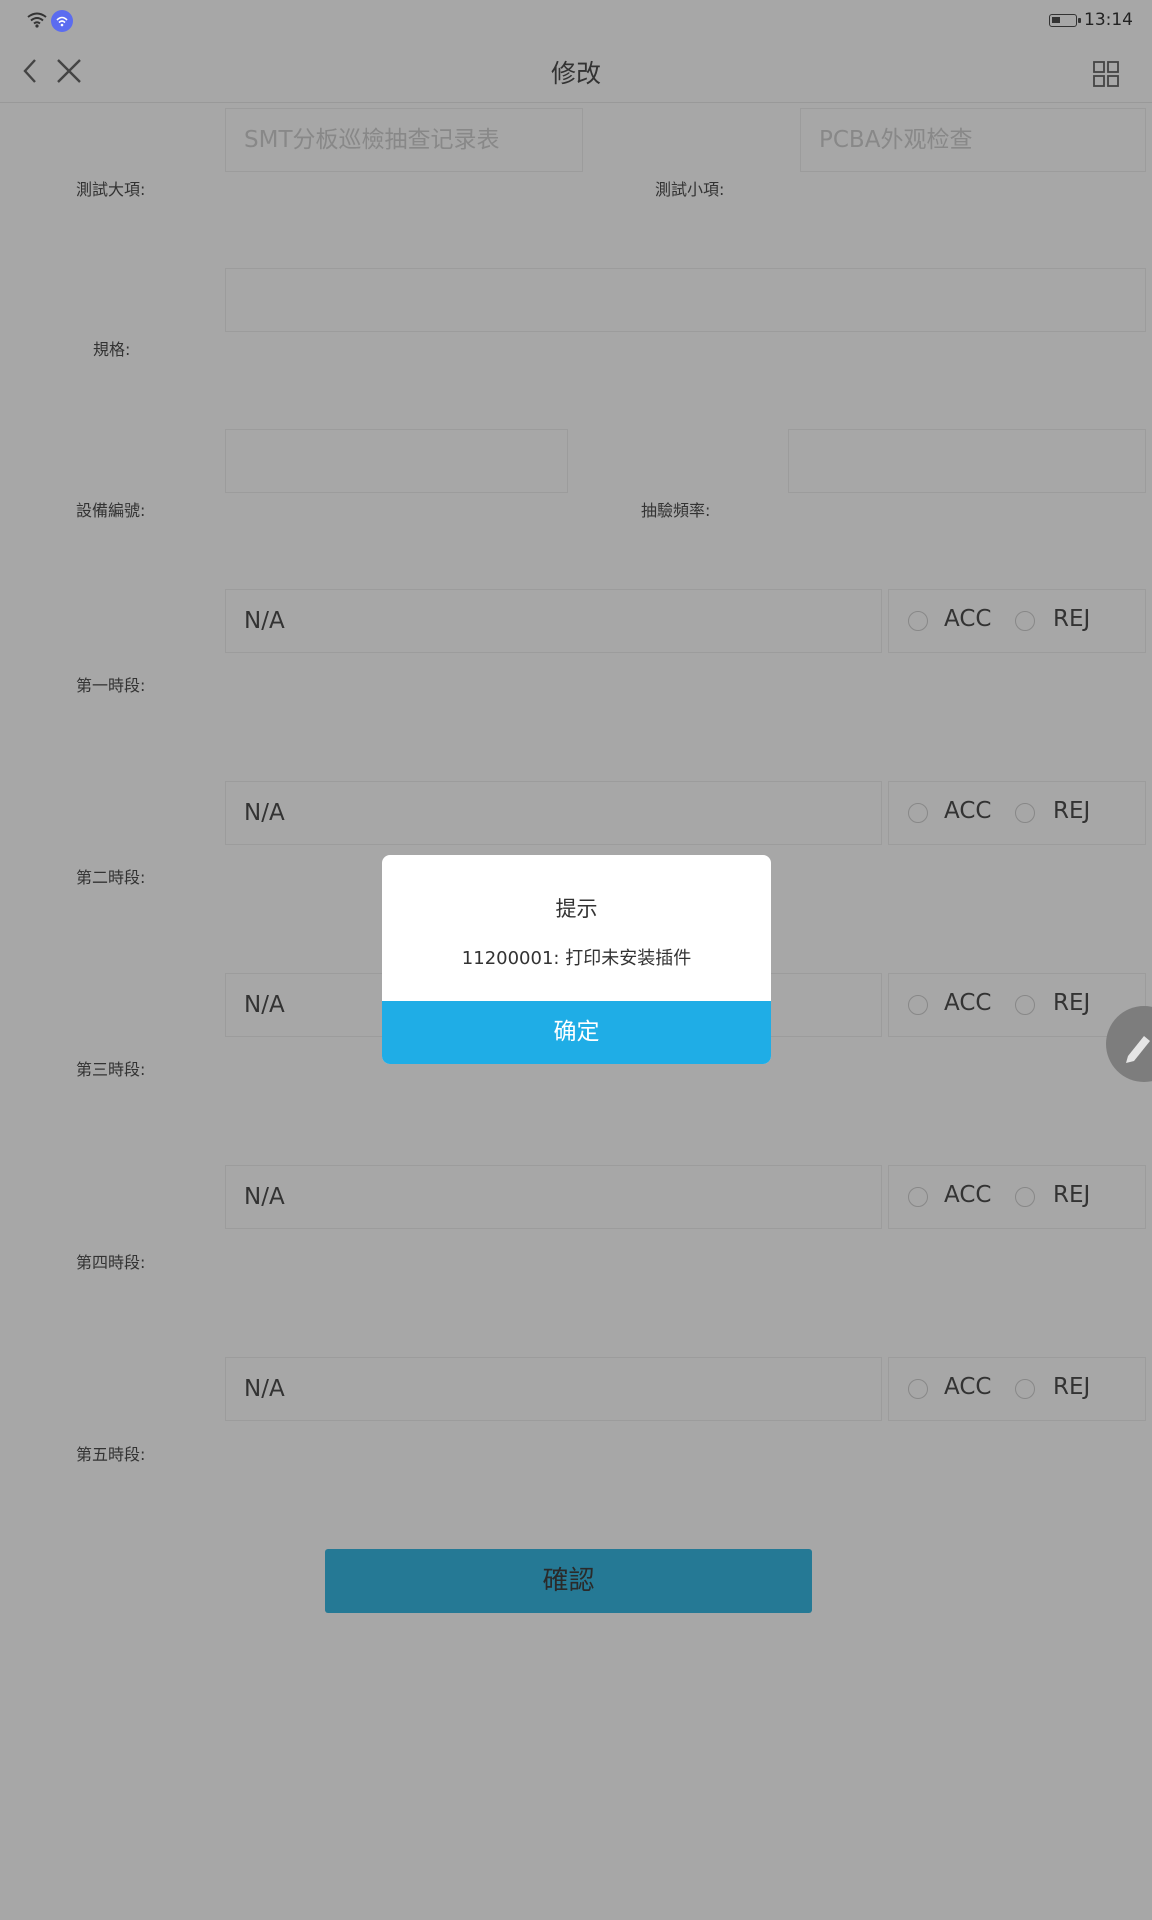 Image resolution: width=1152 pixels, height=1920 pixels. What do you see at coordinates (404, 140) in the screenshot?
I see `test-category-field: SMT分板巡檢抽查记录表` at bounding box center [404, 140].